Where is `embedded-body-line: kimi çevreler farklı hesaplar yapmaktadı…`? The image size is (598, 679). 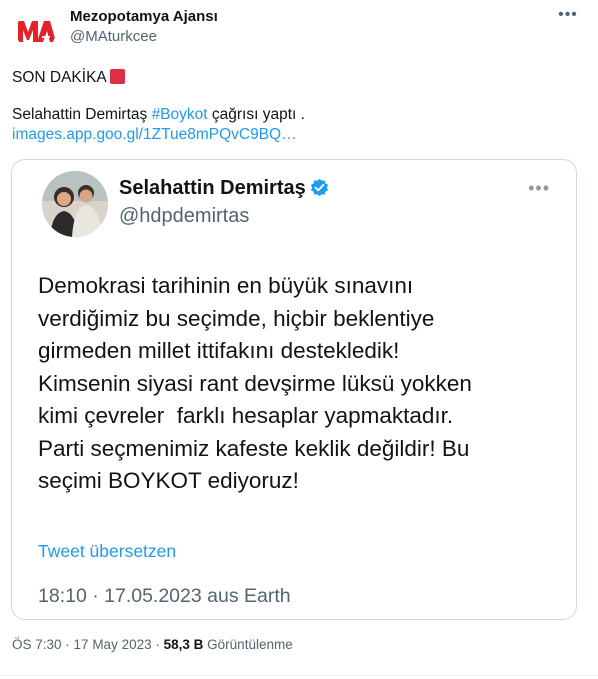 embedded-body-line: kimi çevreler farklı hesaplar yapmaktadı… is located at coordinates (246, 415).